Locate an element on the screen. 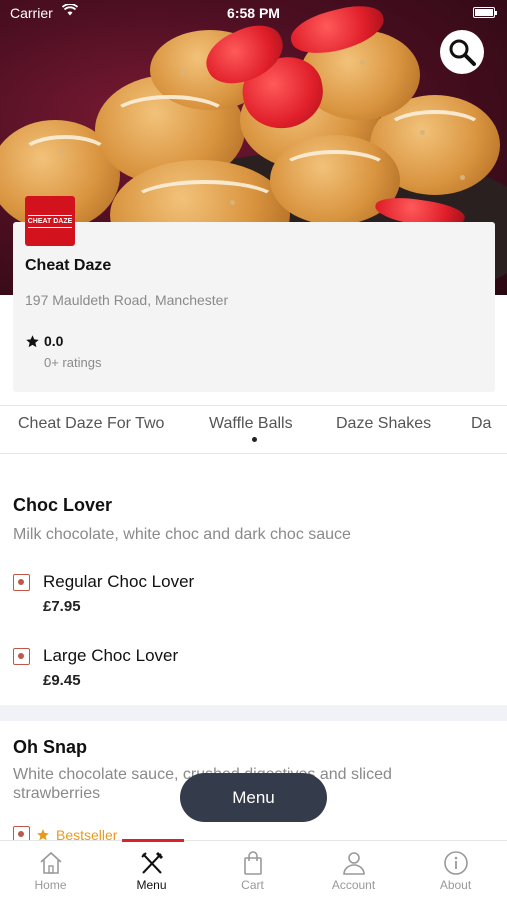 The height and width of the screenshot is (900, 507). item-price: £7.95 is located at coordinates (62, 606).